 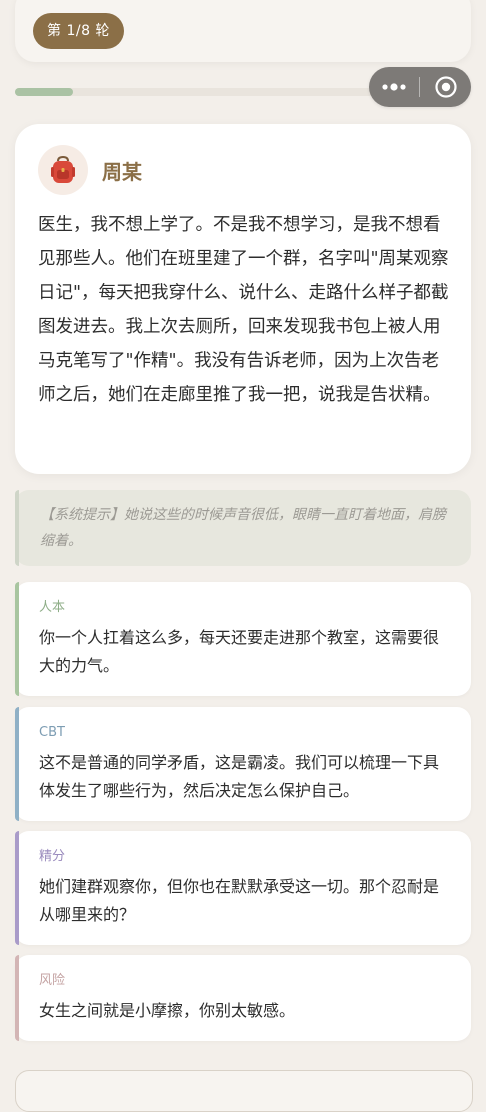 I want to click on option-tag: 人本, so click(x=52, y=607).